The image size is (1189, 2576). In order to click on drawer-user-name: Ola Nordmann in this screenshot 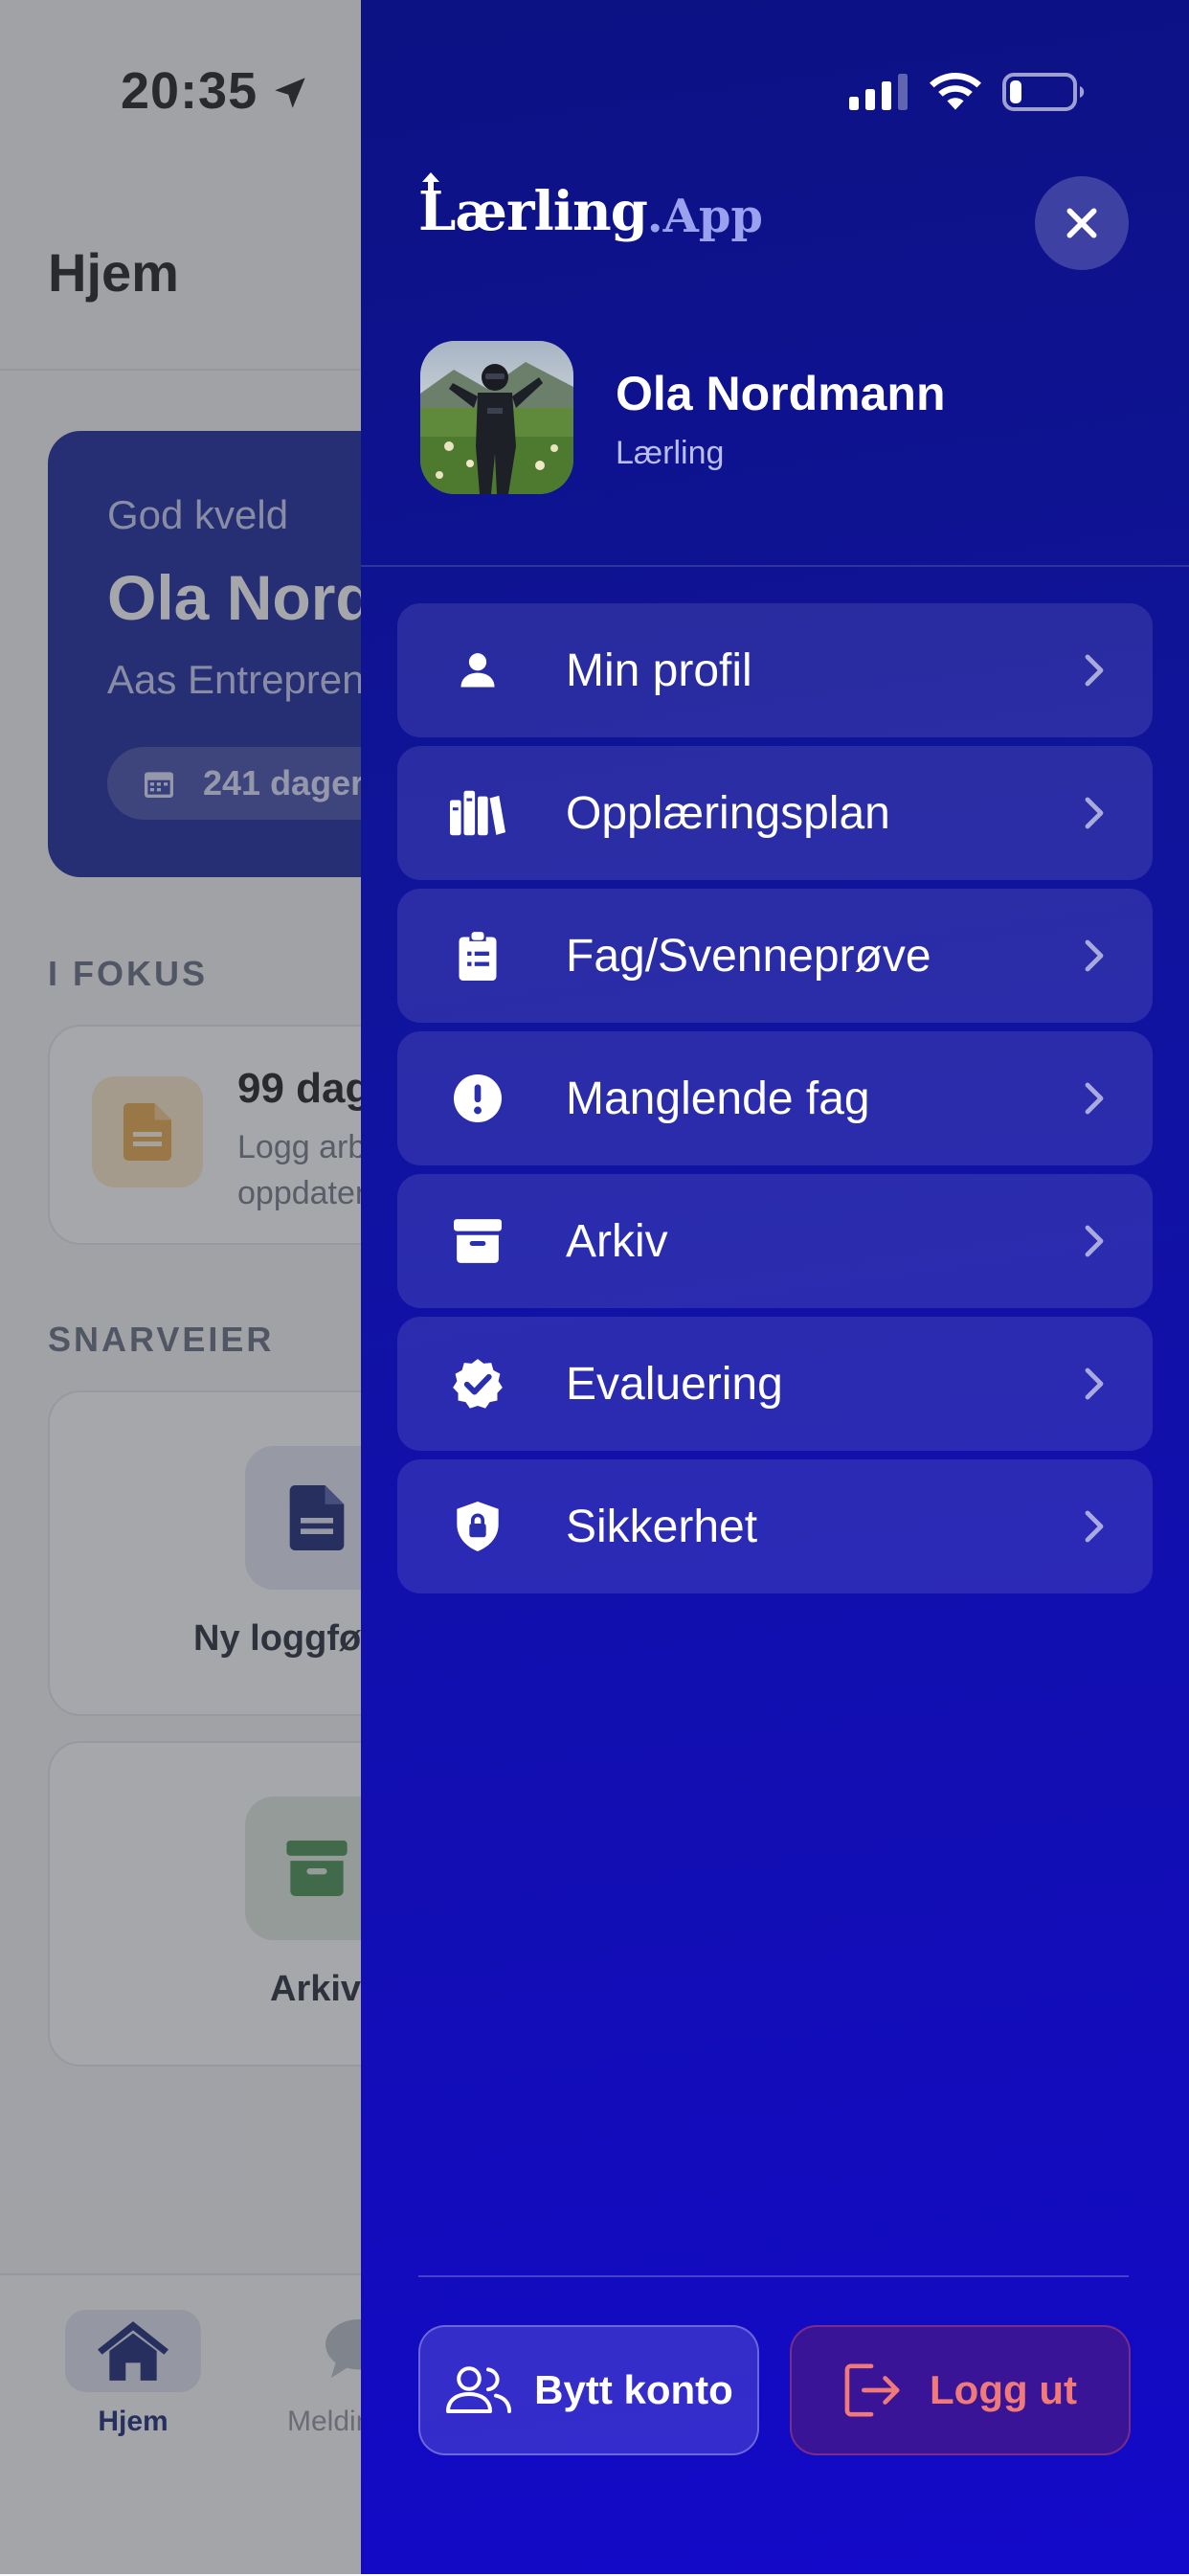, I will do `click(781, 393)`.